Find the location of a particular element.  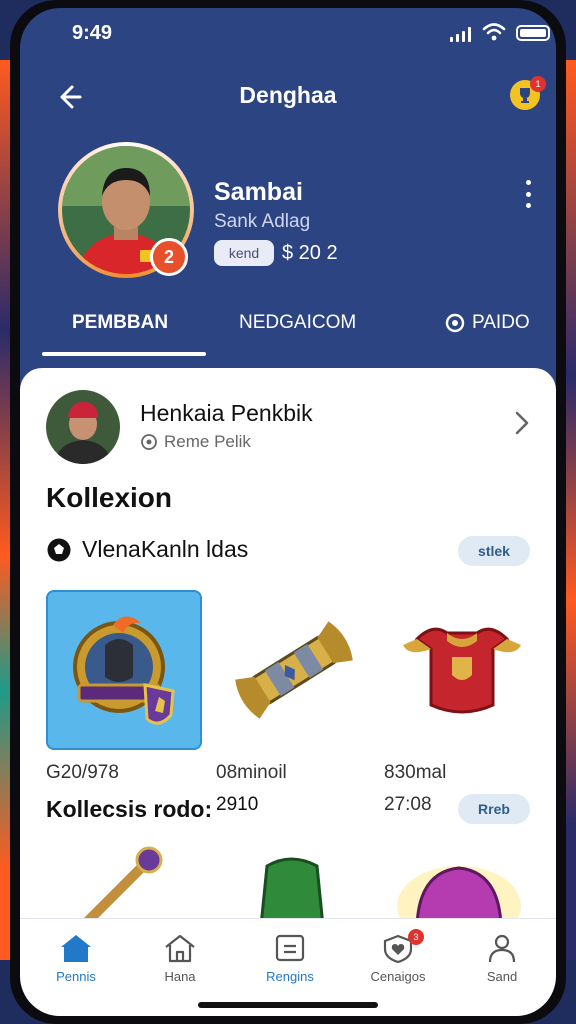

nav-item-hana: Hana is located at coordinates (180, 958).